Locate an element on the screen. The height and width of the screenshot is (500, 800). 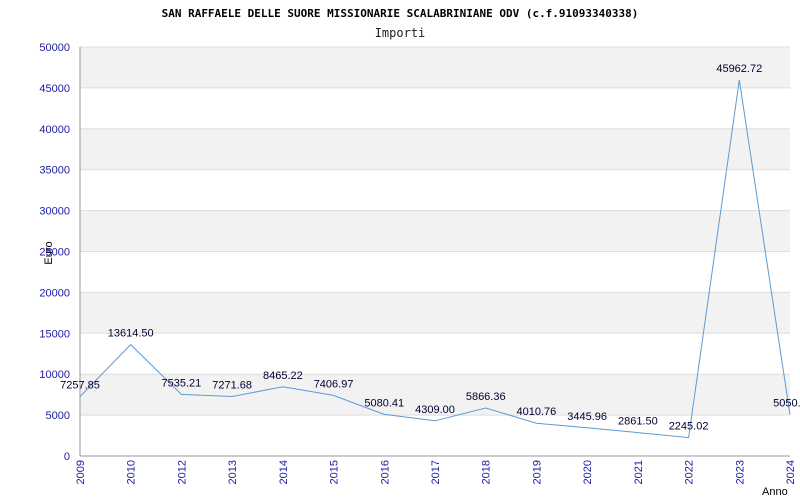
data-label: 5866.36 is located at coordinates (486, 397).